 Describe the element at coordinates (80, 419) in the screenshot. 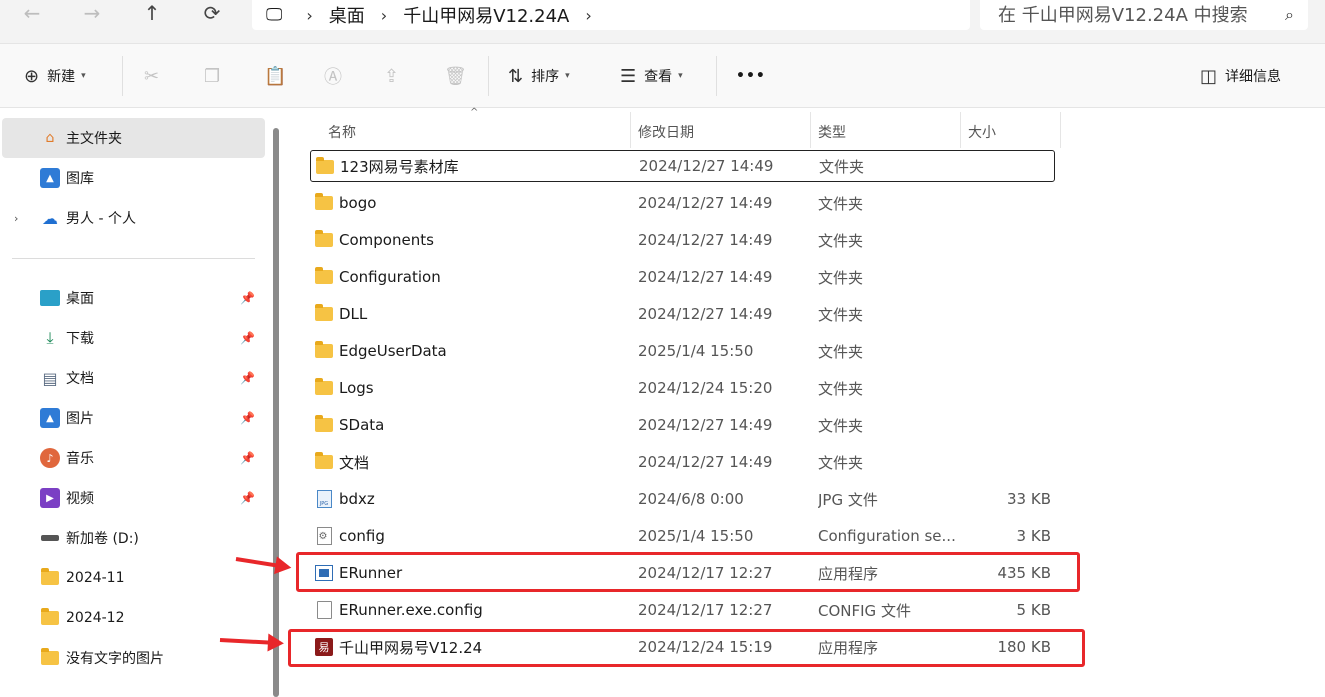

I see `sidebar-item-label: 图片` at that location.